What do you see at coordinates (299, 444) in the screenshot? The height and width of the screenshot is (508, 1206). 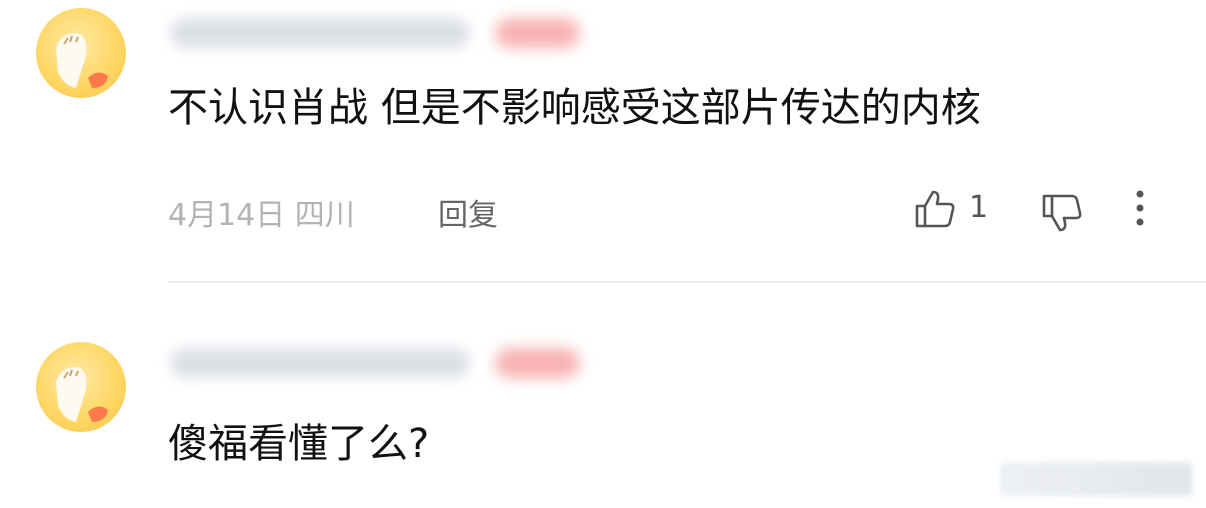 I see `comment-text: 傻福看懂了么?` at bounding box center [299, 444].